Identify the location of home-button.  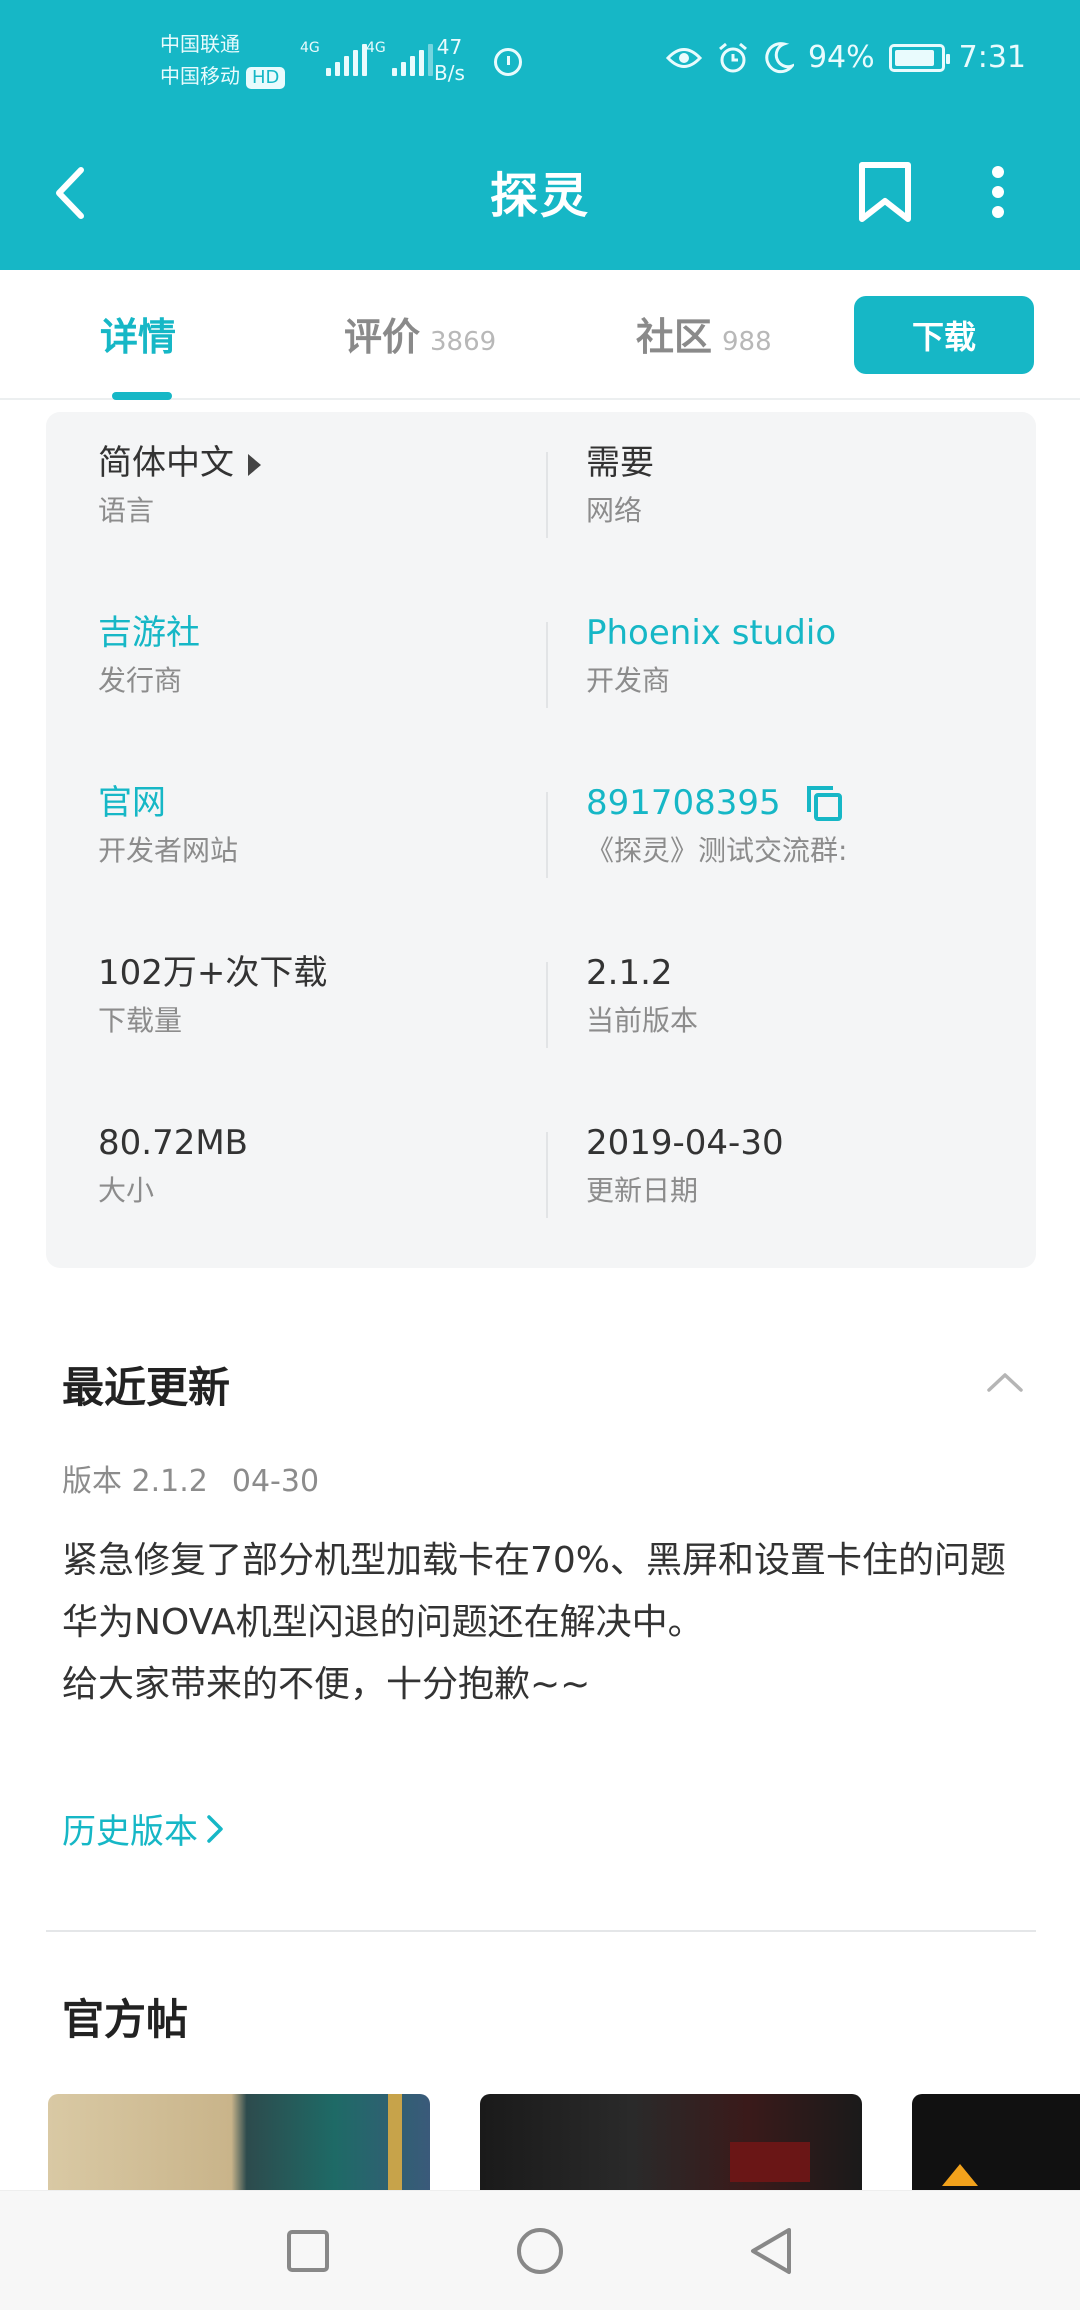
(540, 2251).